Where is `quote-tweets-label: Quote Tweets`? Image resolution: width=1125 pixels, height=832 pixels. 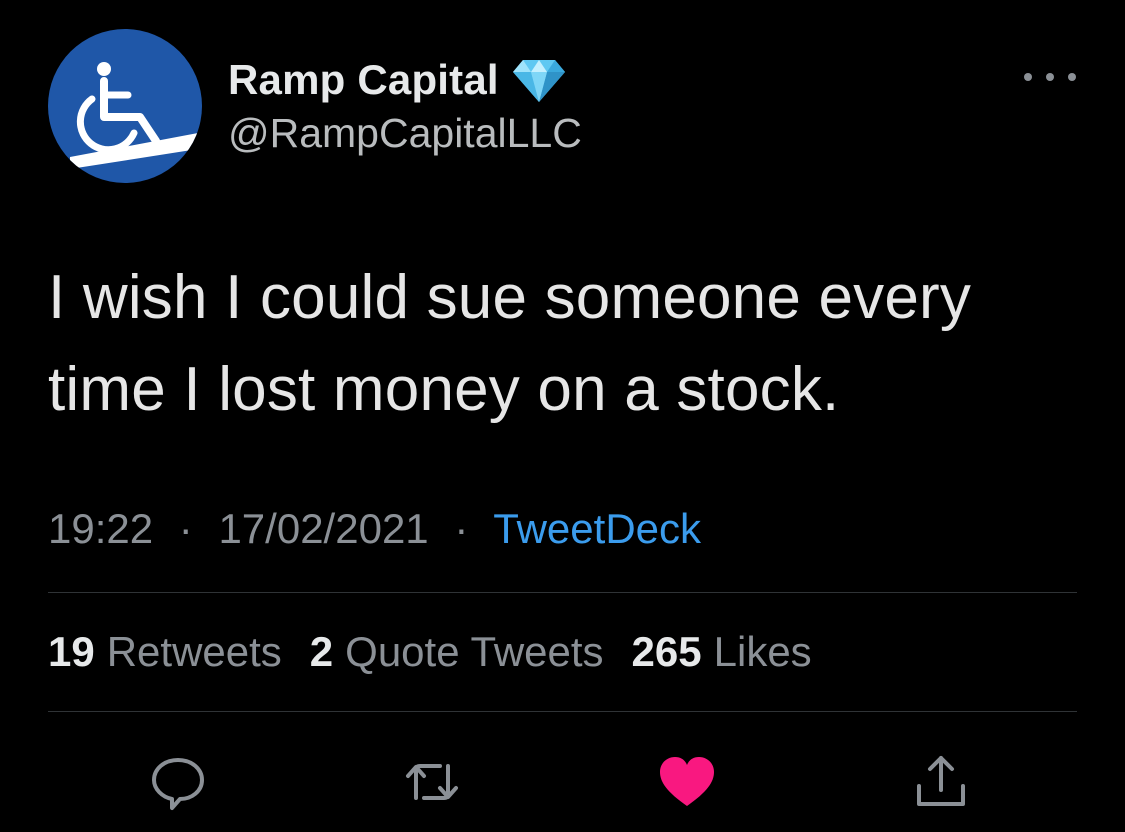
quote-tweets-label: Quote Tweets is located at coordinates (474, 651).